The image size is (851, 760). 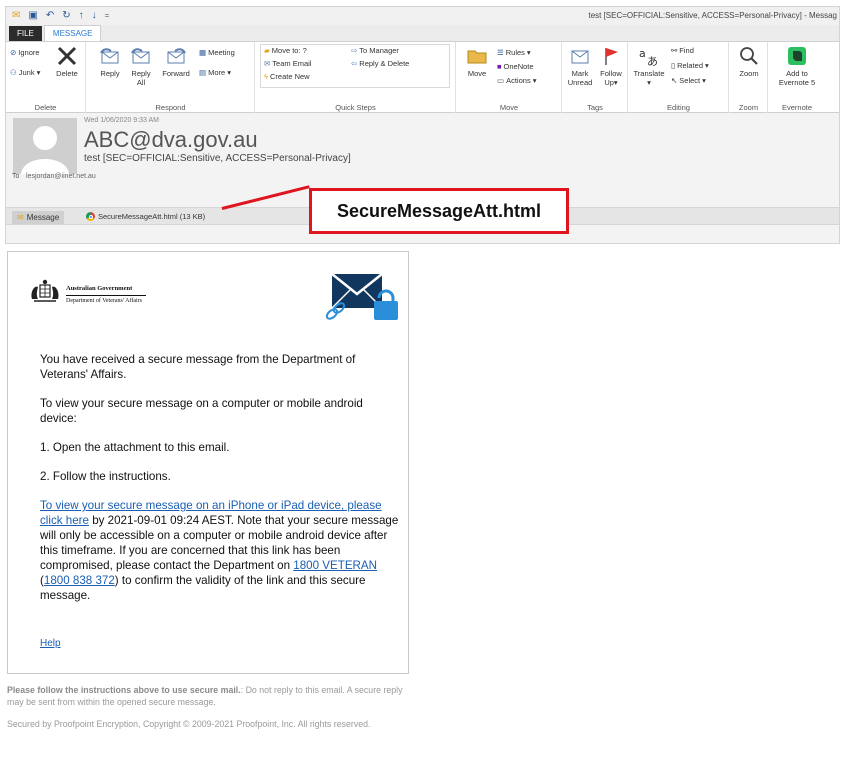 I want to click on phone-number-link: 1800 838 372, so click(x=79, y=580).